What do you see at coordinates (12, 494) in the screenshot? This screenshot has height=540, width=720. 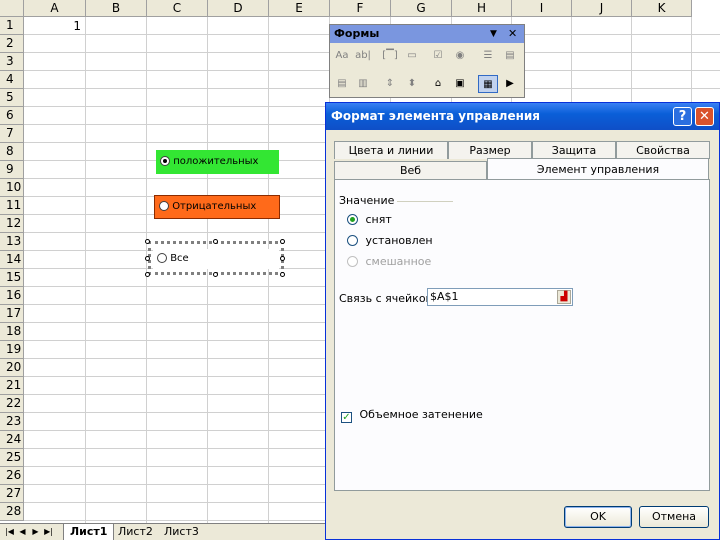 I see `row-header-27: 27` at bounding box center [12, 494].